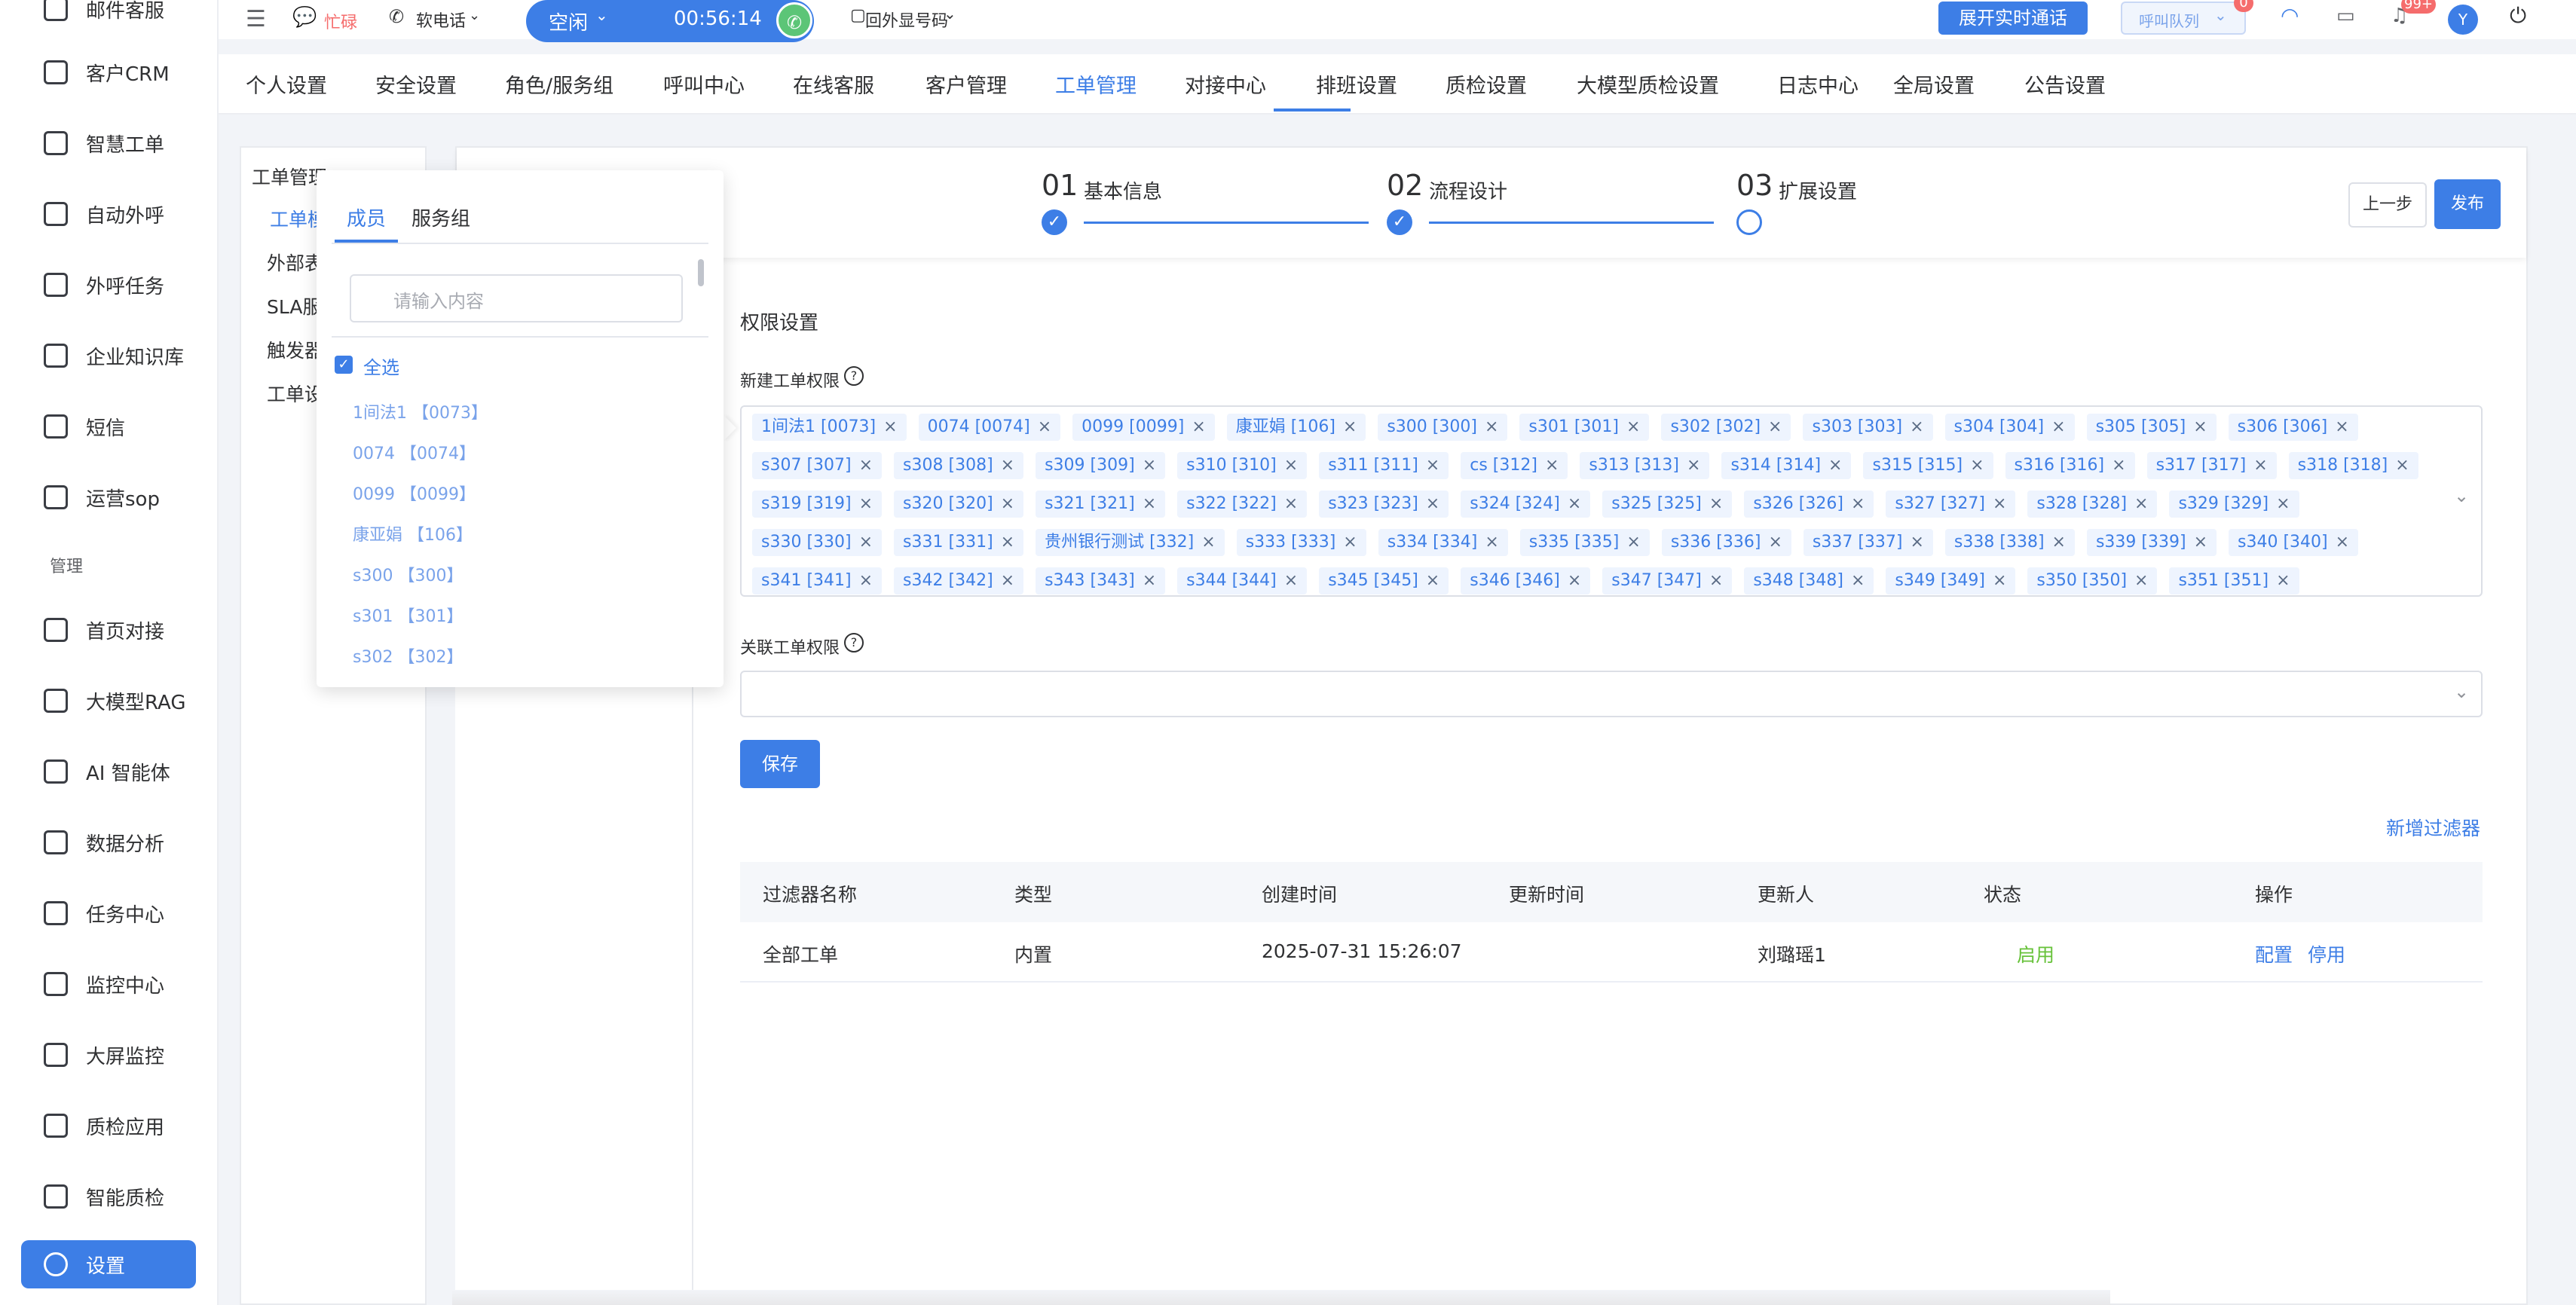 Image resolution: width=2576 pixels, height=1305 pixels. I want to click on permission-tag: s348 [348] ×, so click(1809, 580).